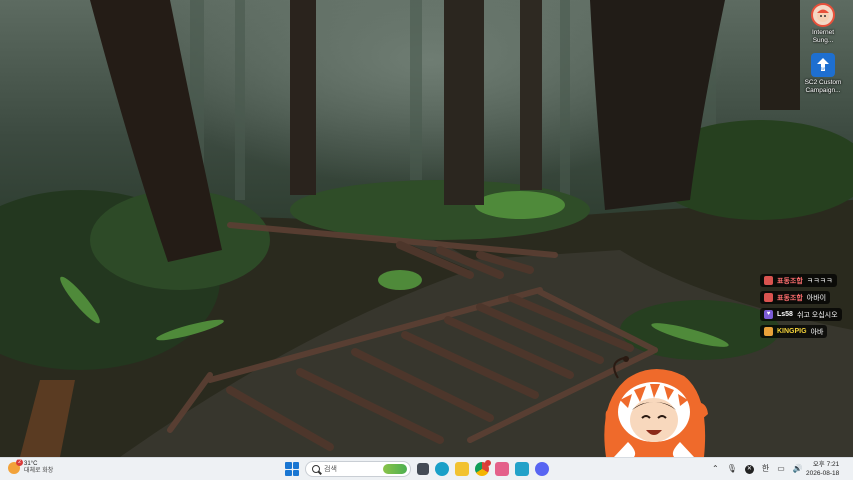 This screenshot has height=480, width=853. I want to click on system-tray: ⌃ 🎙 ✕ 한 ▭ 🔊, so click(757, 469).